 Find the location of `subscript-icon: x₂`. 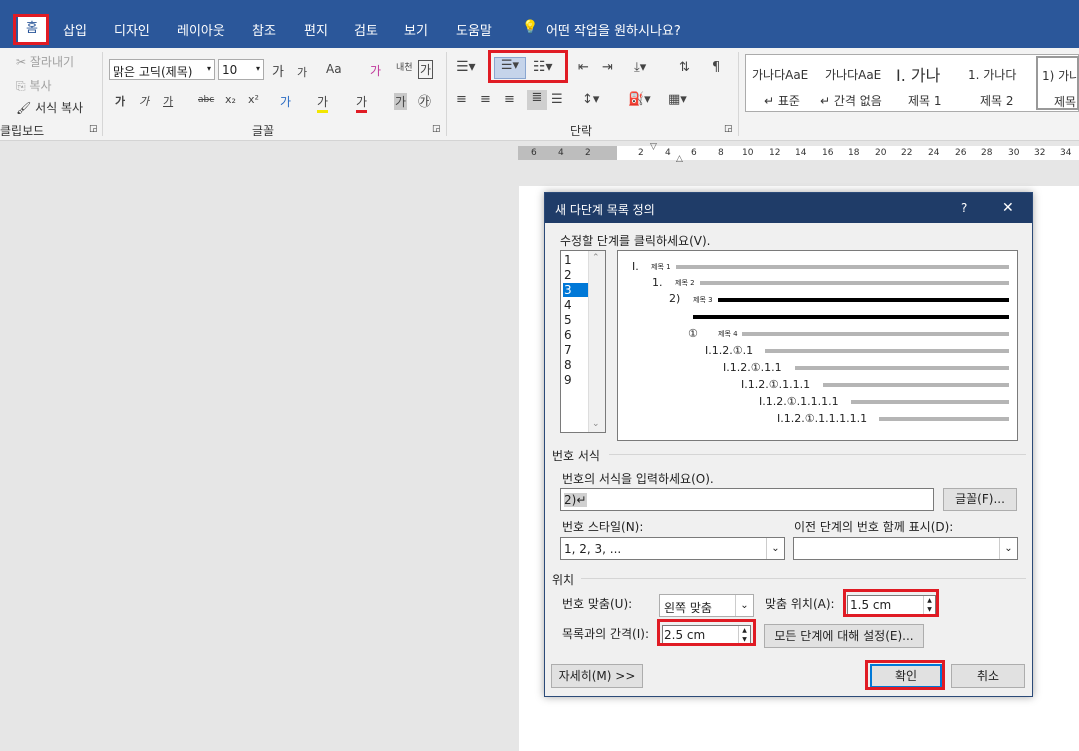

subscript-icon: x₂ is located at coordinates (230, 99).